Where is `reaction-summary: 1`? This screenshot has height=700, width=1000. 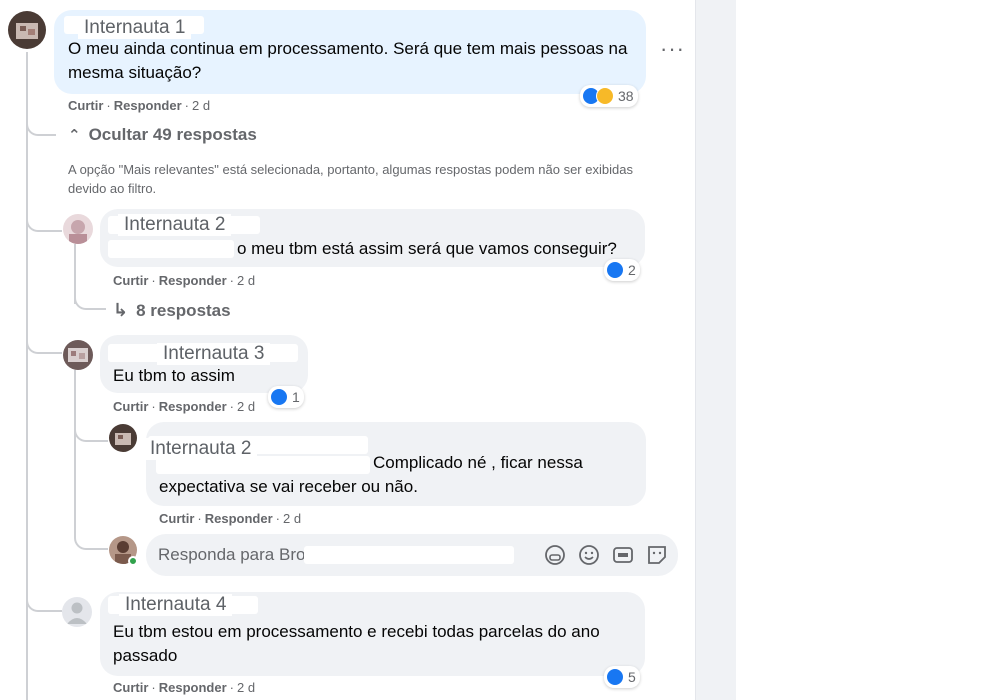 reaction-summary: 1 is located at coordinates (286, 397).